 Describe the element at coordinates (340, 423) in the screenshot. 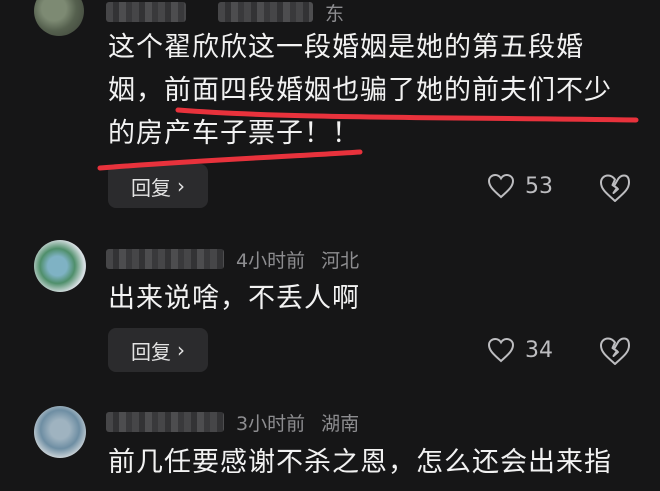

I see `location-label: 湖南` at that location.